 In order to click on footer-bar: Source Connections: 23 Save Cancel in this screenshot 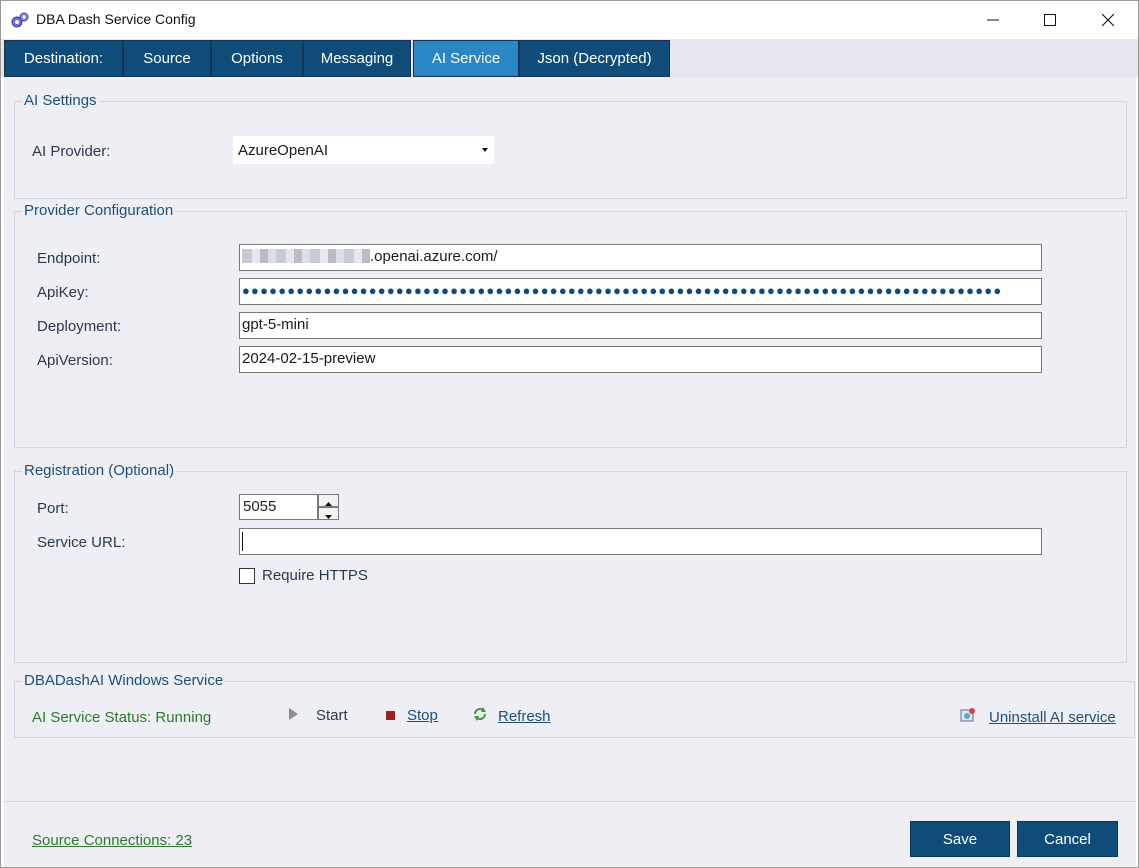, I will do `click(570, 834)`.